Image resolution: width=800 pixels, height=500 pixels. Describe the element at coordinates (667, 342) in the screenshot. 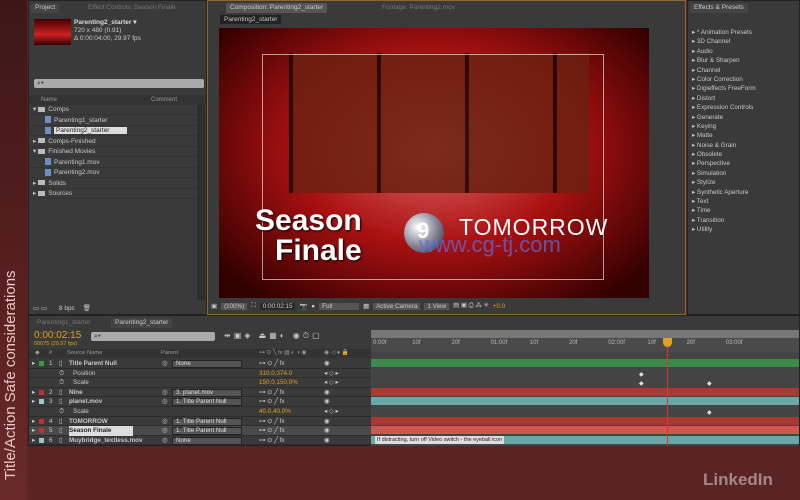

I see `playhead-handle` at that location.